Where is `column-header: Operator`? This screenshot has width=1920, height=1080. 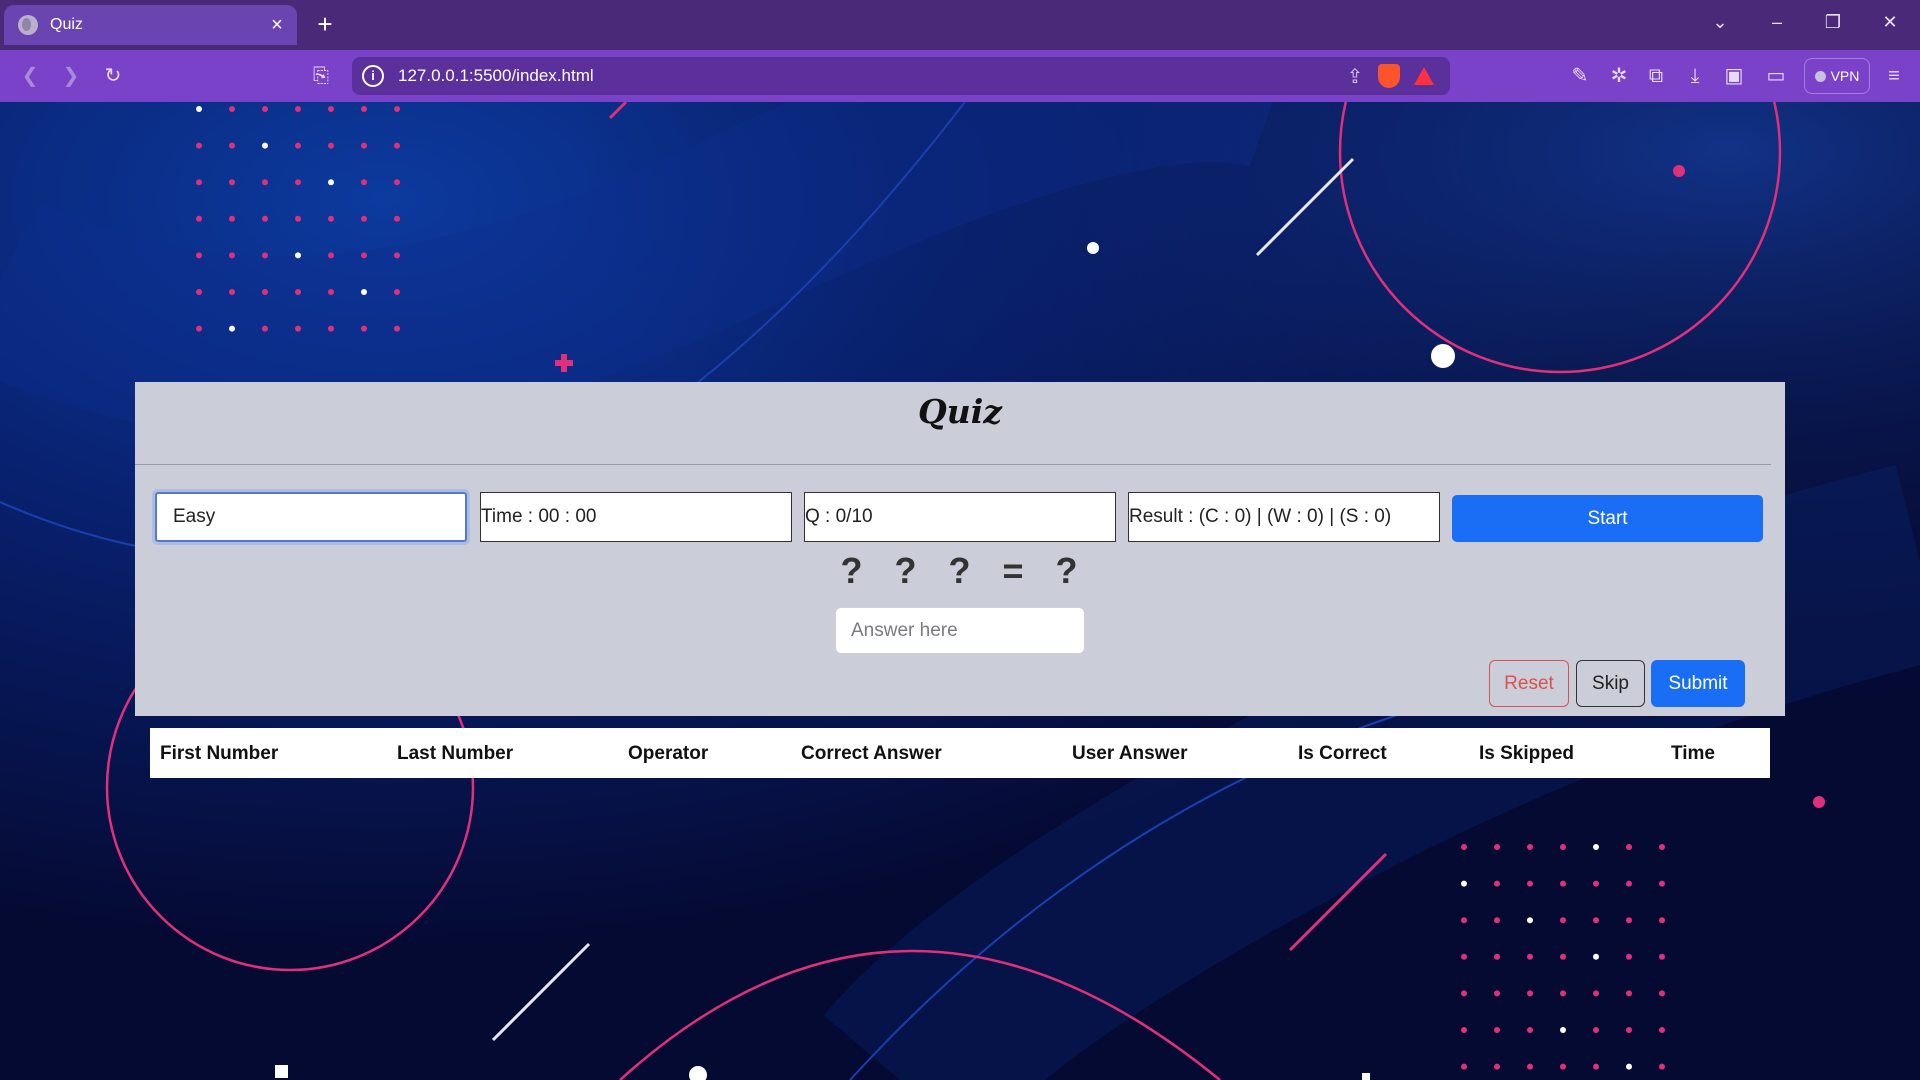 column-header: Operator is located at coordinates (668, 753).